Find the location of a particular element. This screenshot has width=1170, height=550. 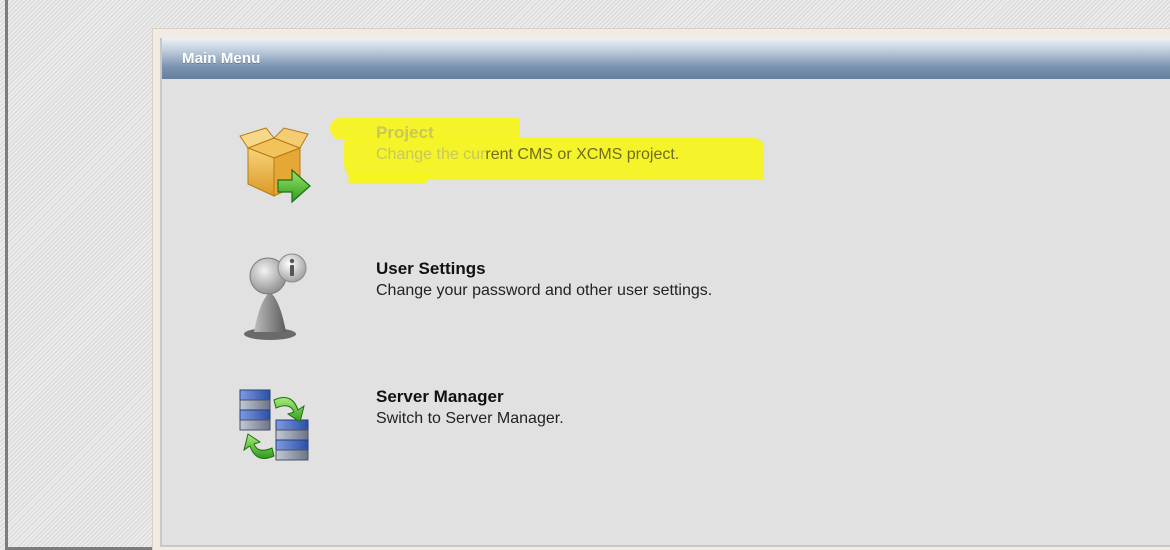

menu-item-description-visible: rent CMS or XCMS project. is located at coordinates (582, 154).